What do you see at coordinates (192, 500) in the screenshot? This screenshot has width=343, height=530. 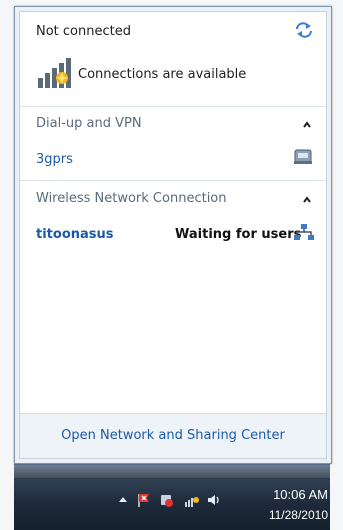 I see `tray-wireless-icon` at bounding box center [192, 500].